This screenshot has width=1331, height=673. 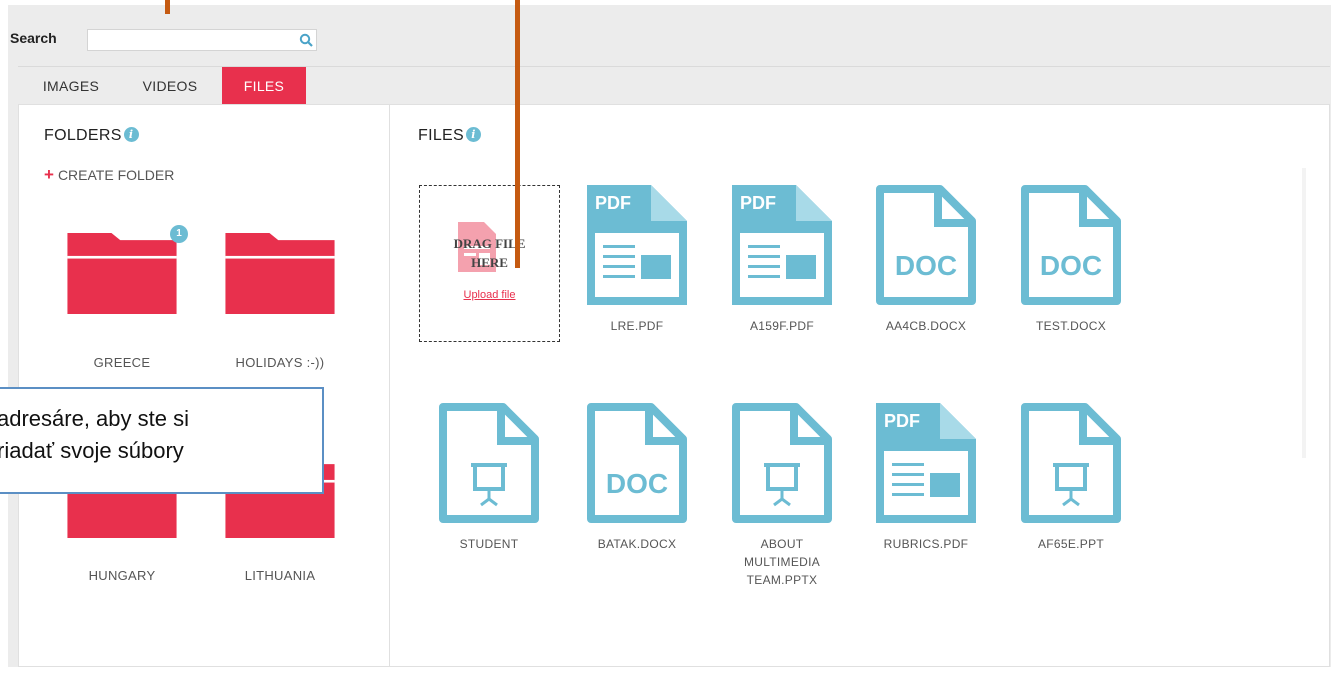 I want to click on plus-icon: +, so click(x=49, y=174).